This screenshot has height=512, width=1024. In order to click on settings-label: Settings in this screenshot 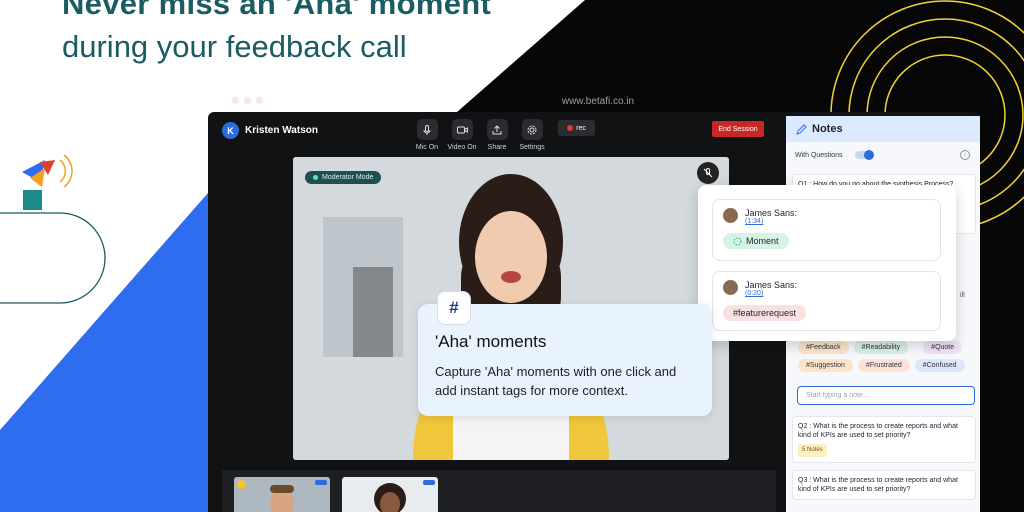, I will do `click(532, 147)`.